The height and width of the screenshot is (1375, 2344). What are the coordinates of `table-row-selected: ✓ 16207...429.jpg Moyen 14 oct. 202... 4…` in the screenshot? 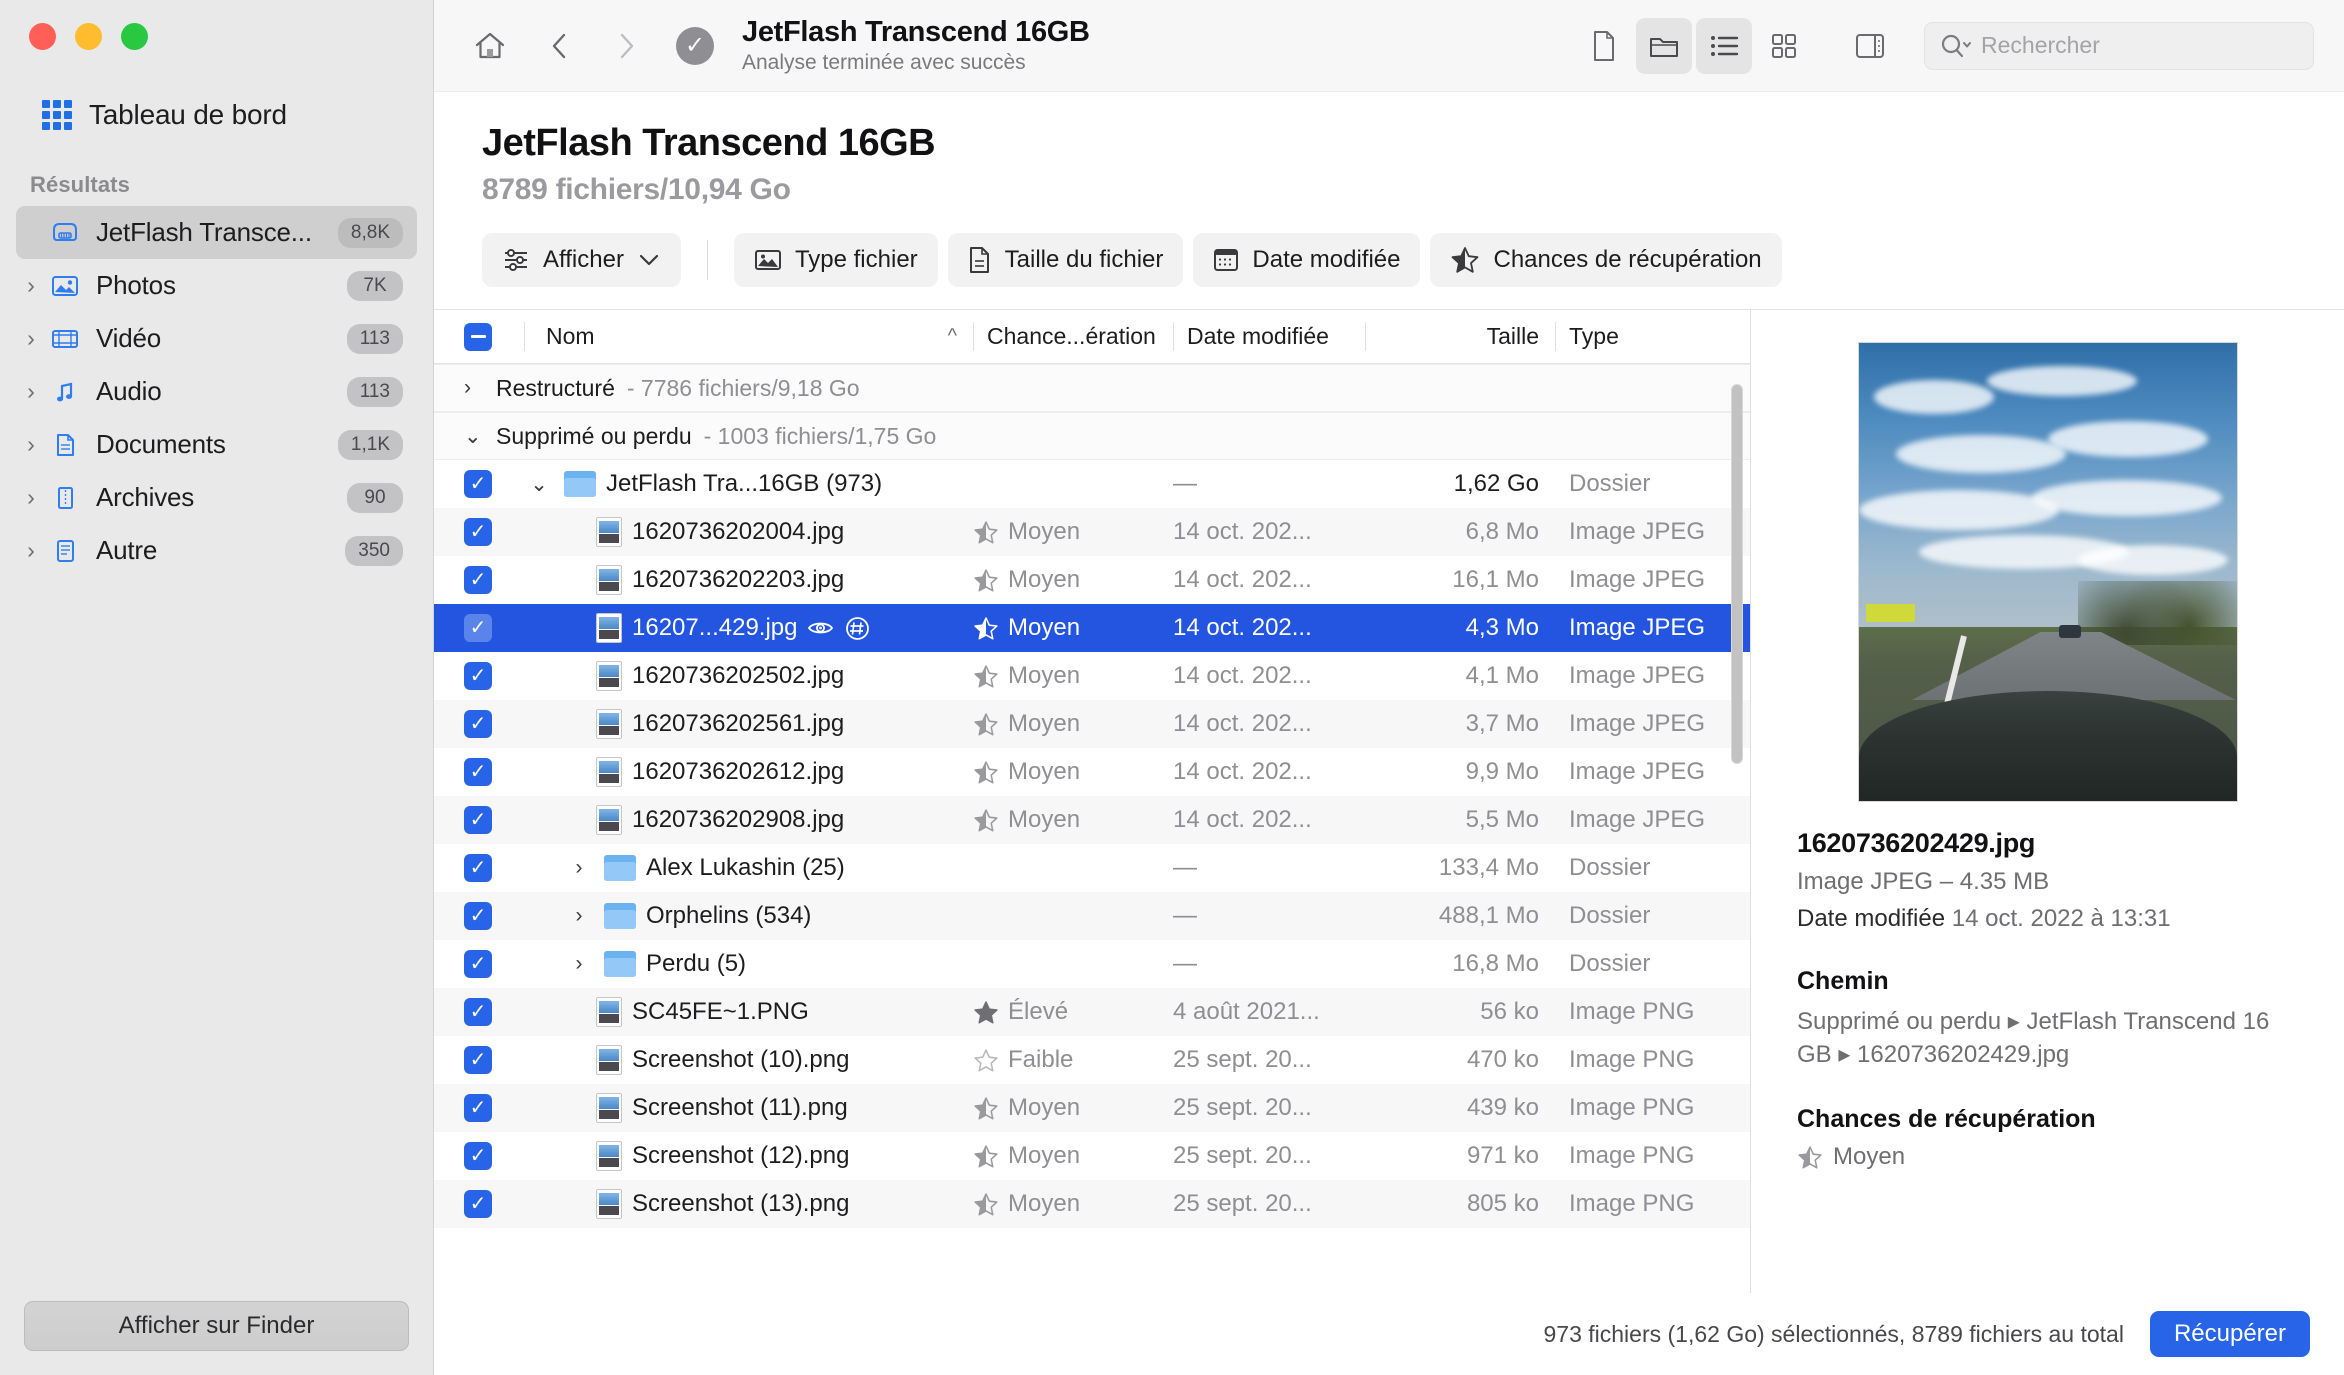 It's located at (1092, 628).